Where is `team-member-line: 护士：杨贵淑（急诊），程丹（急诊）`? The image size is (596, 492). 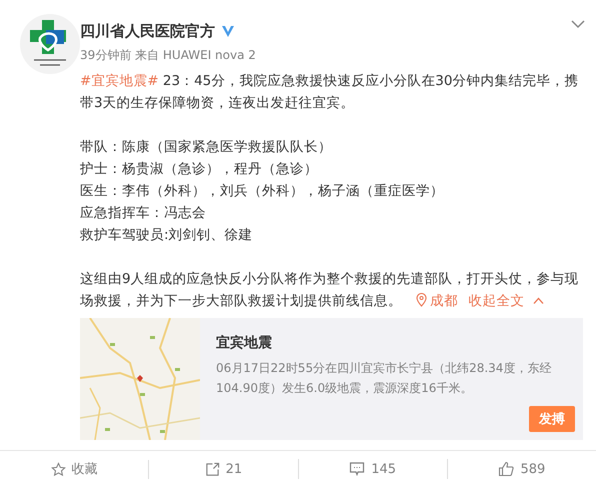
team-member-line: 护士：杨贵淑（急诊），程丹（急诊） is located at coordinates (199, 169).